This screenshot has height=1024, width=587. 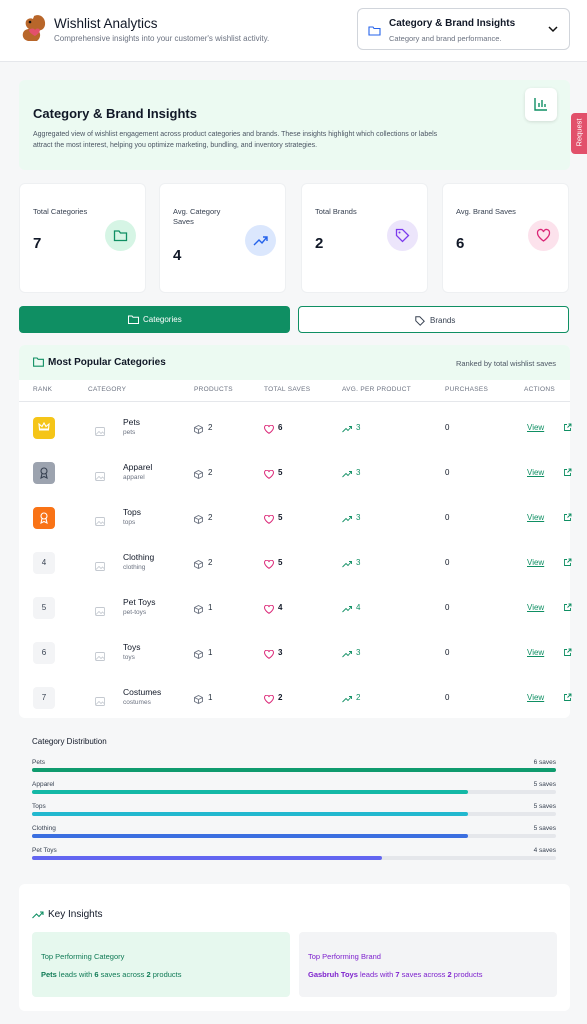 I want to click on rank-badge: 7, so click(x=44, y=698).